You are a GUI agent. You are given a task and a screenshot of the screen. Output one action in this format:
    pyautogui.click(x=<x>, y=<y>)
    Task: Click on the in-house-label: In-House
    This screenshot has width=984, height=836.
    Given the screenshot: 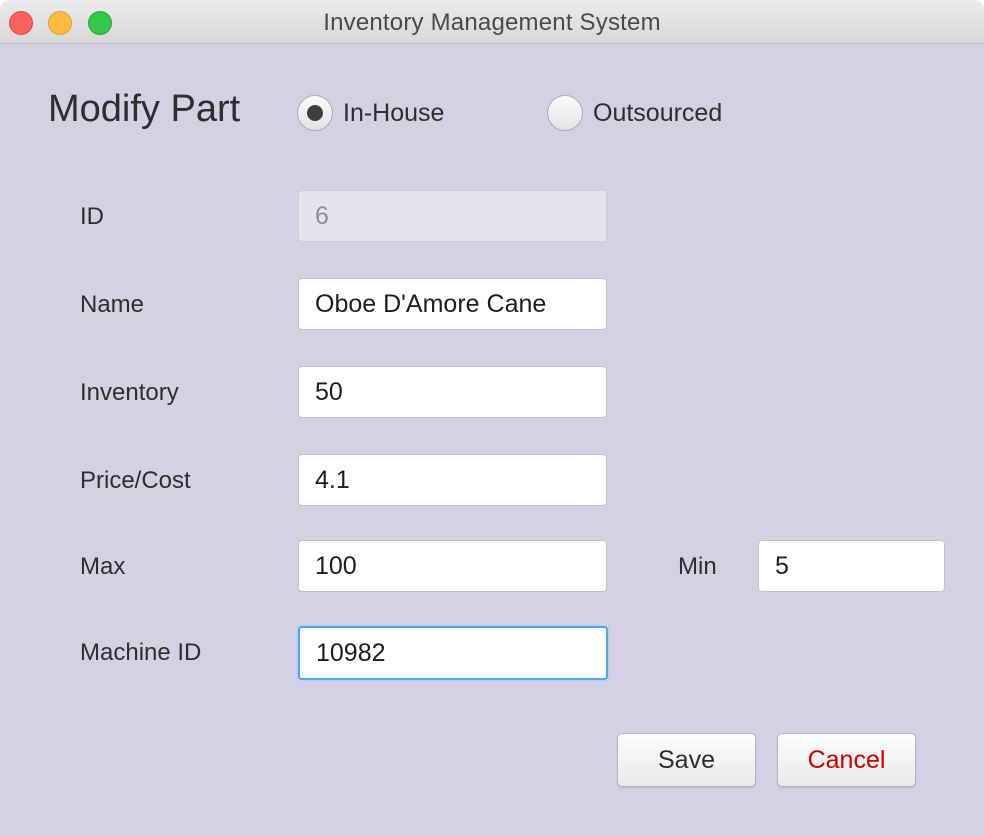 What is the action you would take?
    pyautogui.click(x=394, y=112)
    